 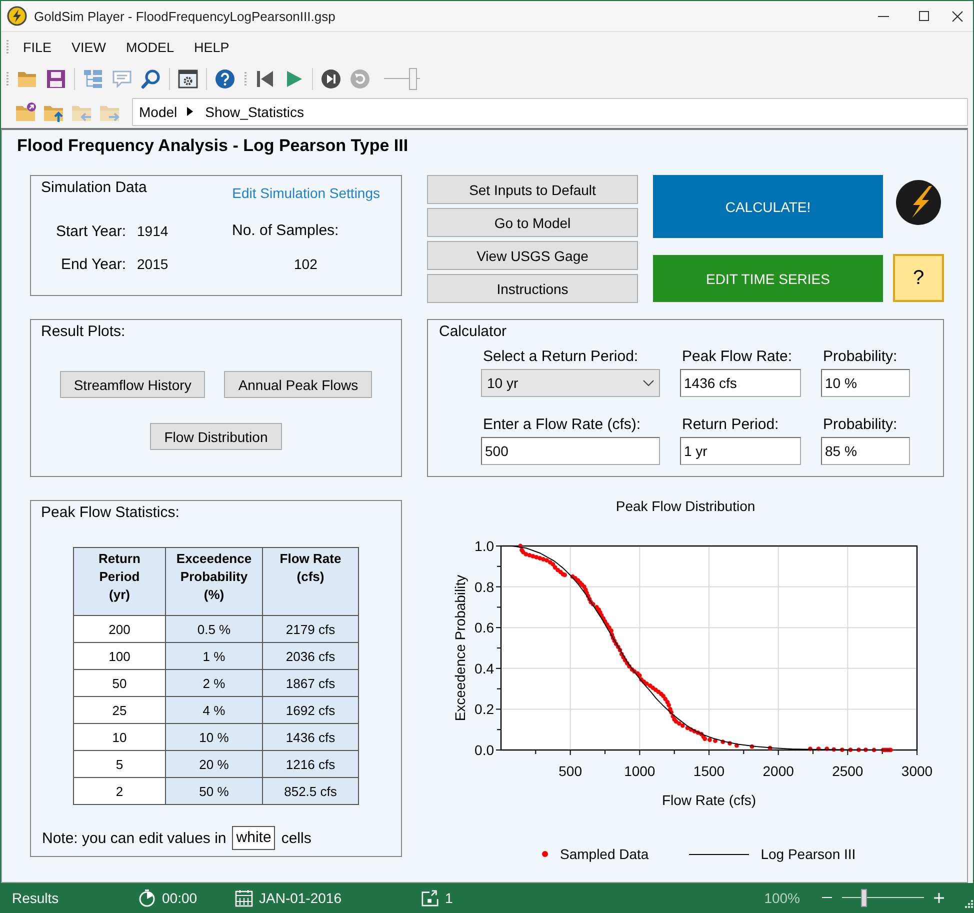 What do you see at coordinates (310, 737) in the screenshot?
I see `table-cell: 1436 cfs` at bounding box center [310, 737].